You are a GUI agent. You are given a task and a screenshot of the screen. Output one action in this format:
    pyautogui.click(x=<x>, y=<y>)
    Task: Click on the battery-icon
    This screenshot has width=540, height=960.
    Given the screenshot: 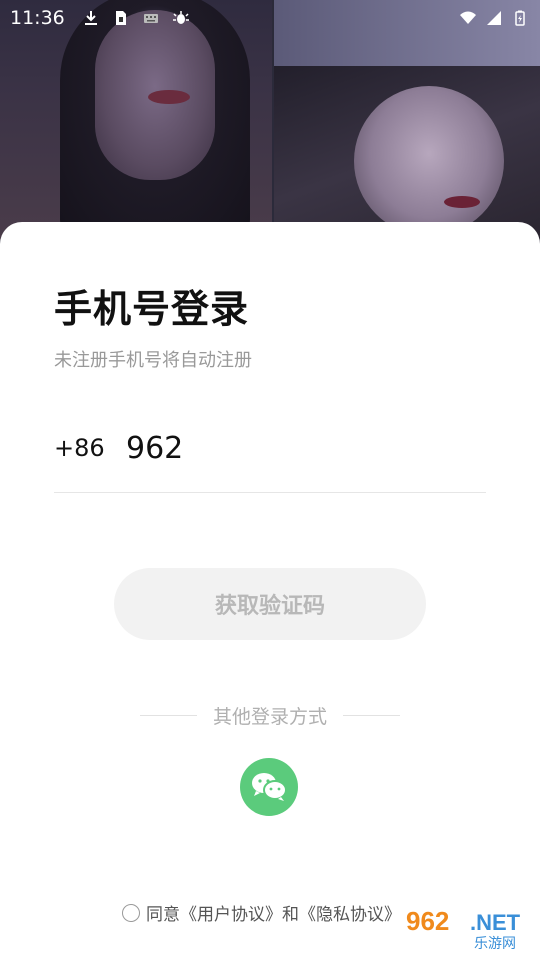 What is the action you would take?
    pyautogui.click(x=520, y=18)
    